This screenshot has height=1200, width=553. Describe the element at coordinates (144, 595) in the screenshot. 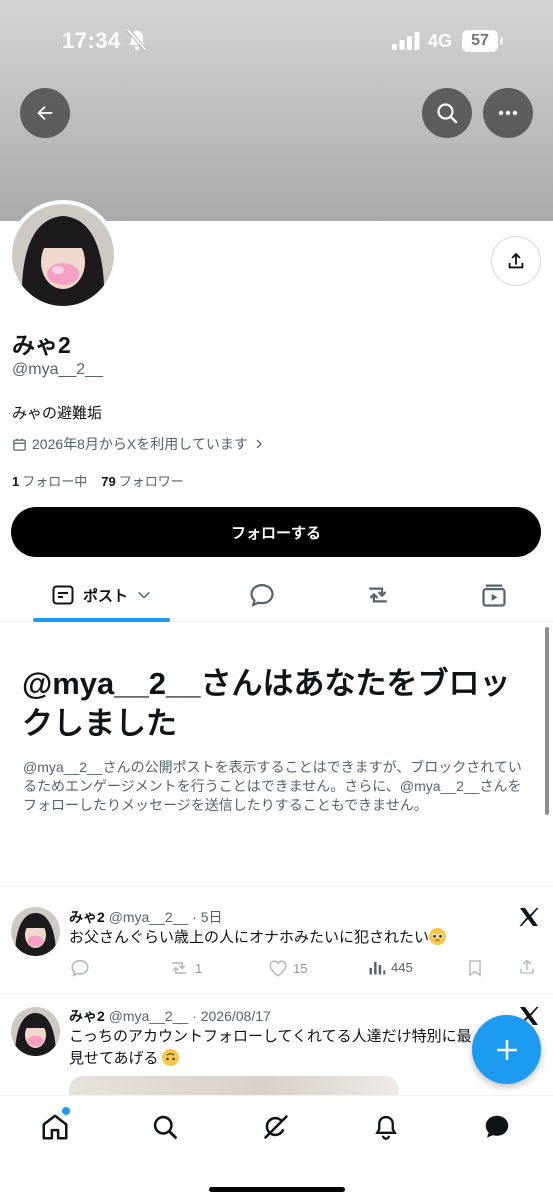

I see `chevron-down-icon` at that location.